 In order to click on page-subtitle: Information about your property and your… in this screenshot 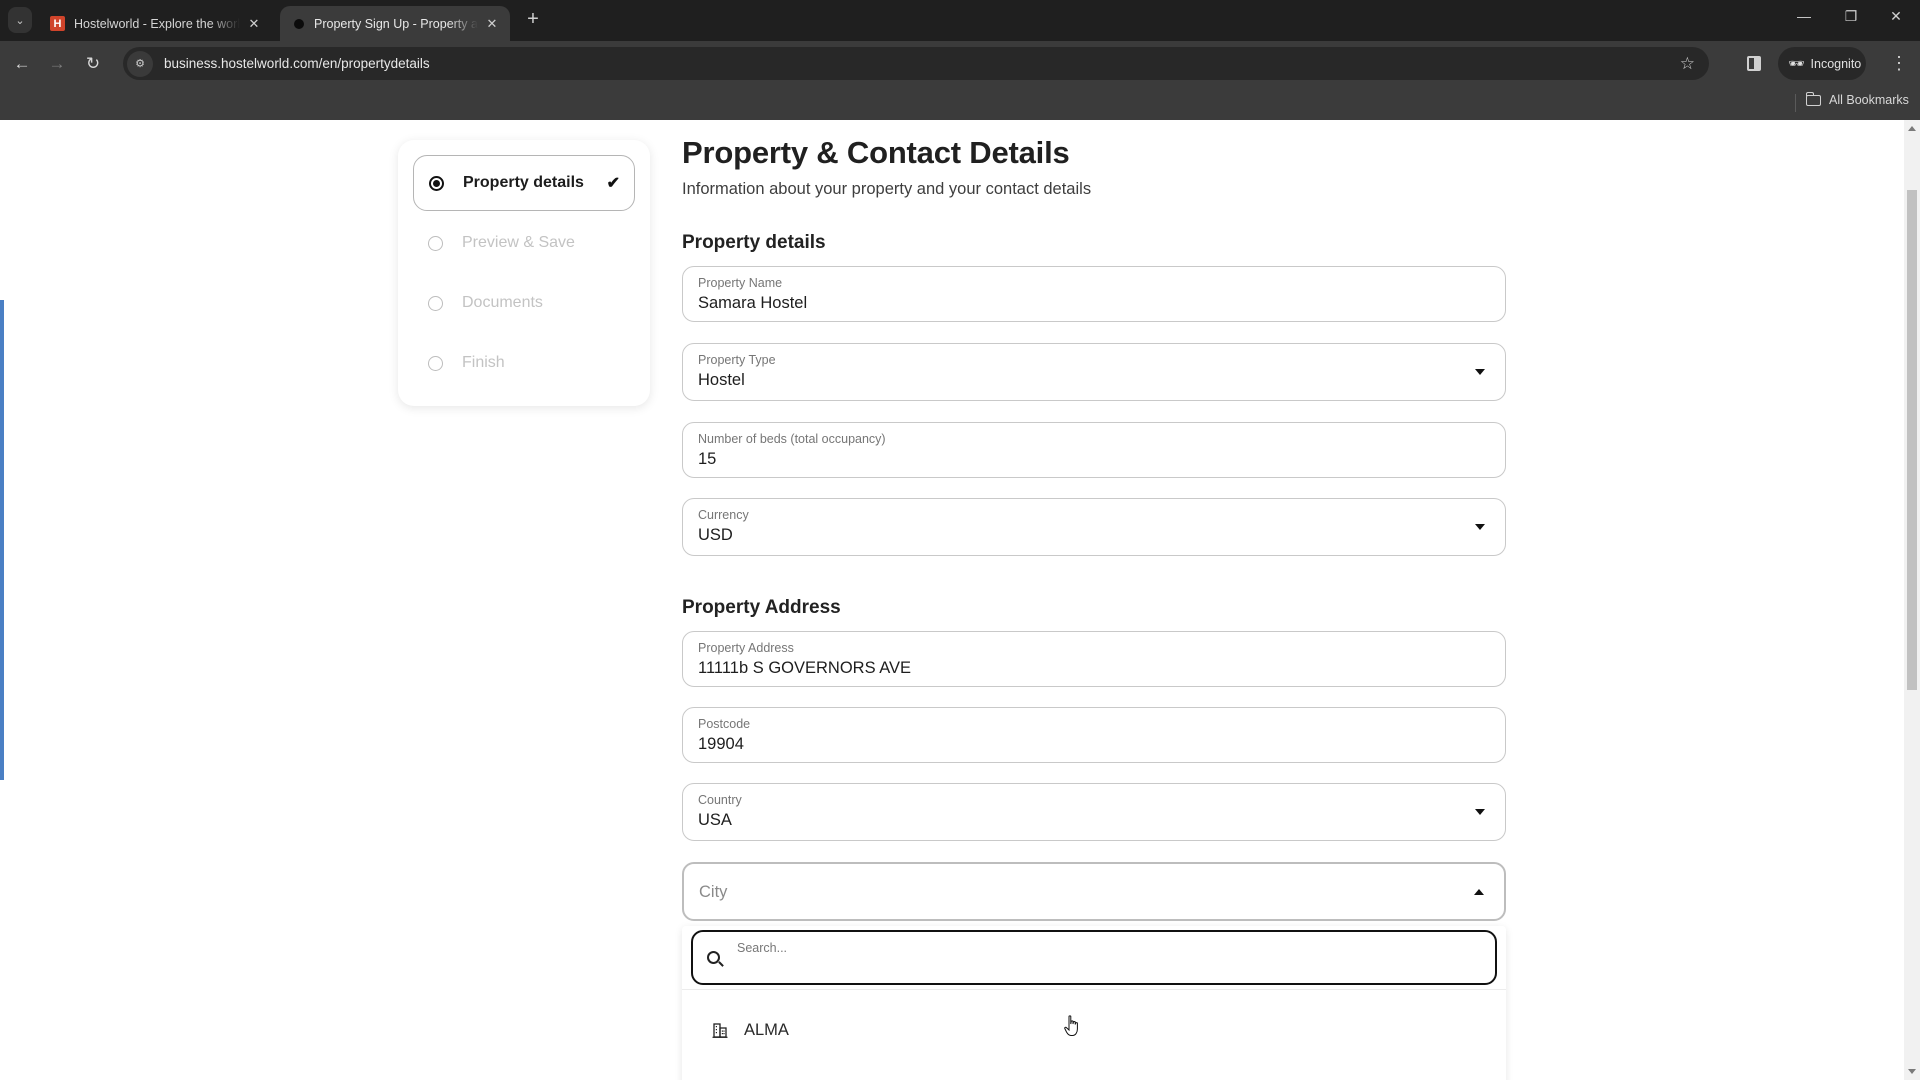, I will do `click(887, 189)`.